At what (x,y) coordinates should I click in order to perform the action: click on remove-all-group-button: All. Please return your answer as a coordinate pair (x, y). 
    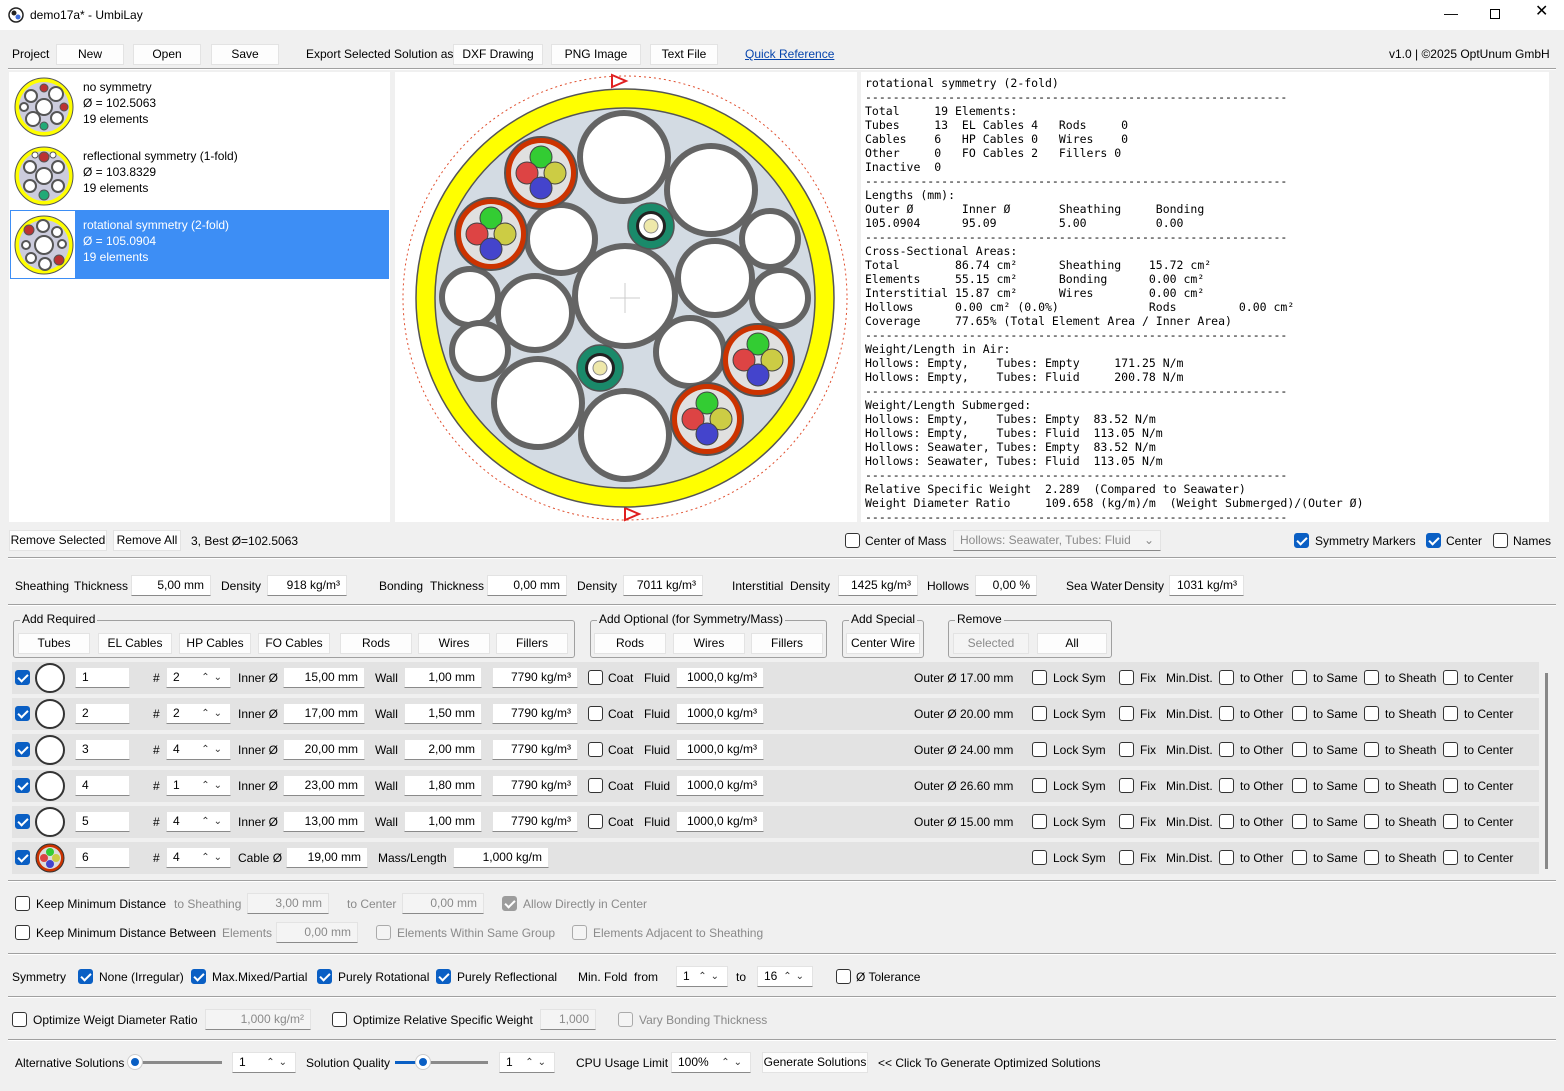
    Looking at the image, I should click on (1072, 643).